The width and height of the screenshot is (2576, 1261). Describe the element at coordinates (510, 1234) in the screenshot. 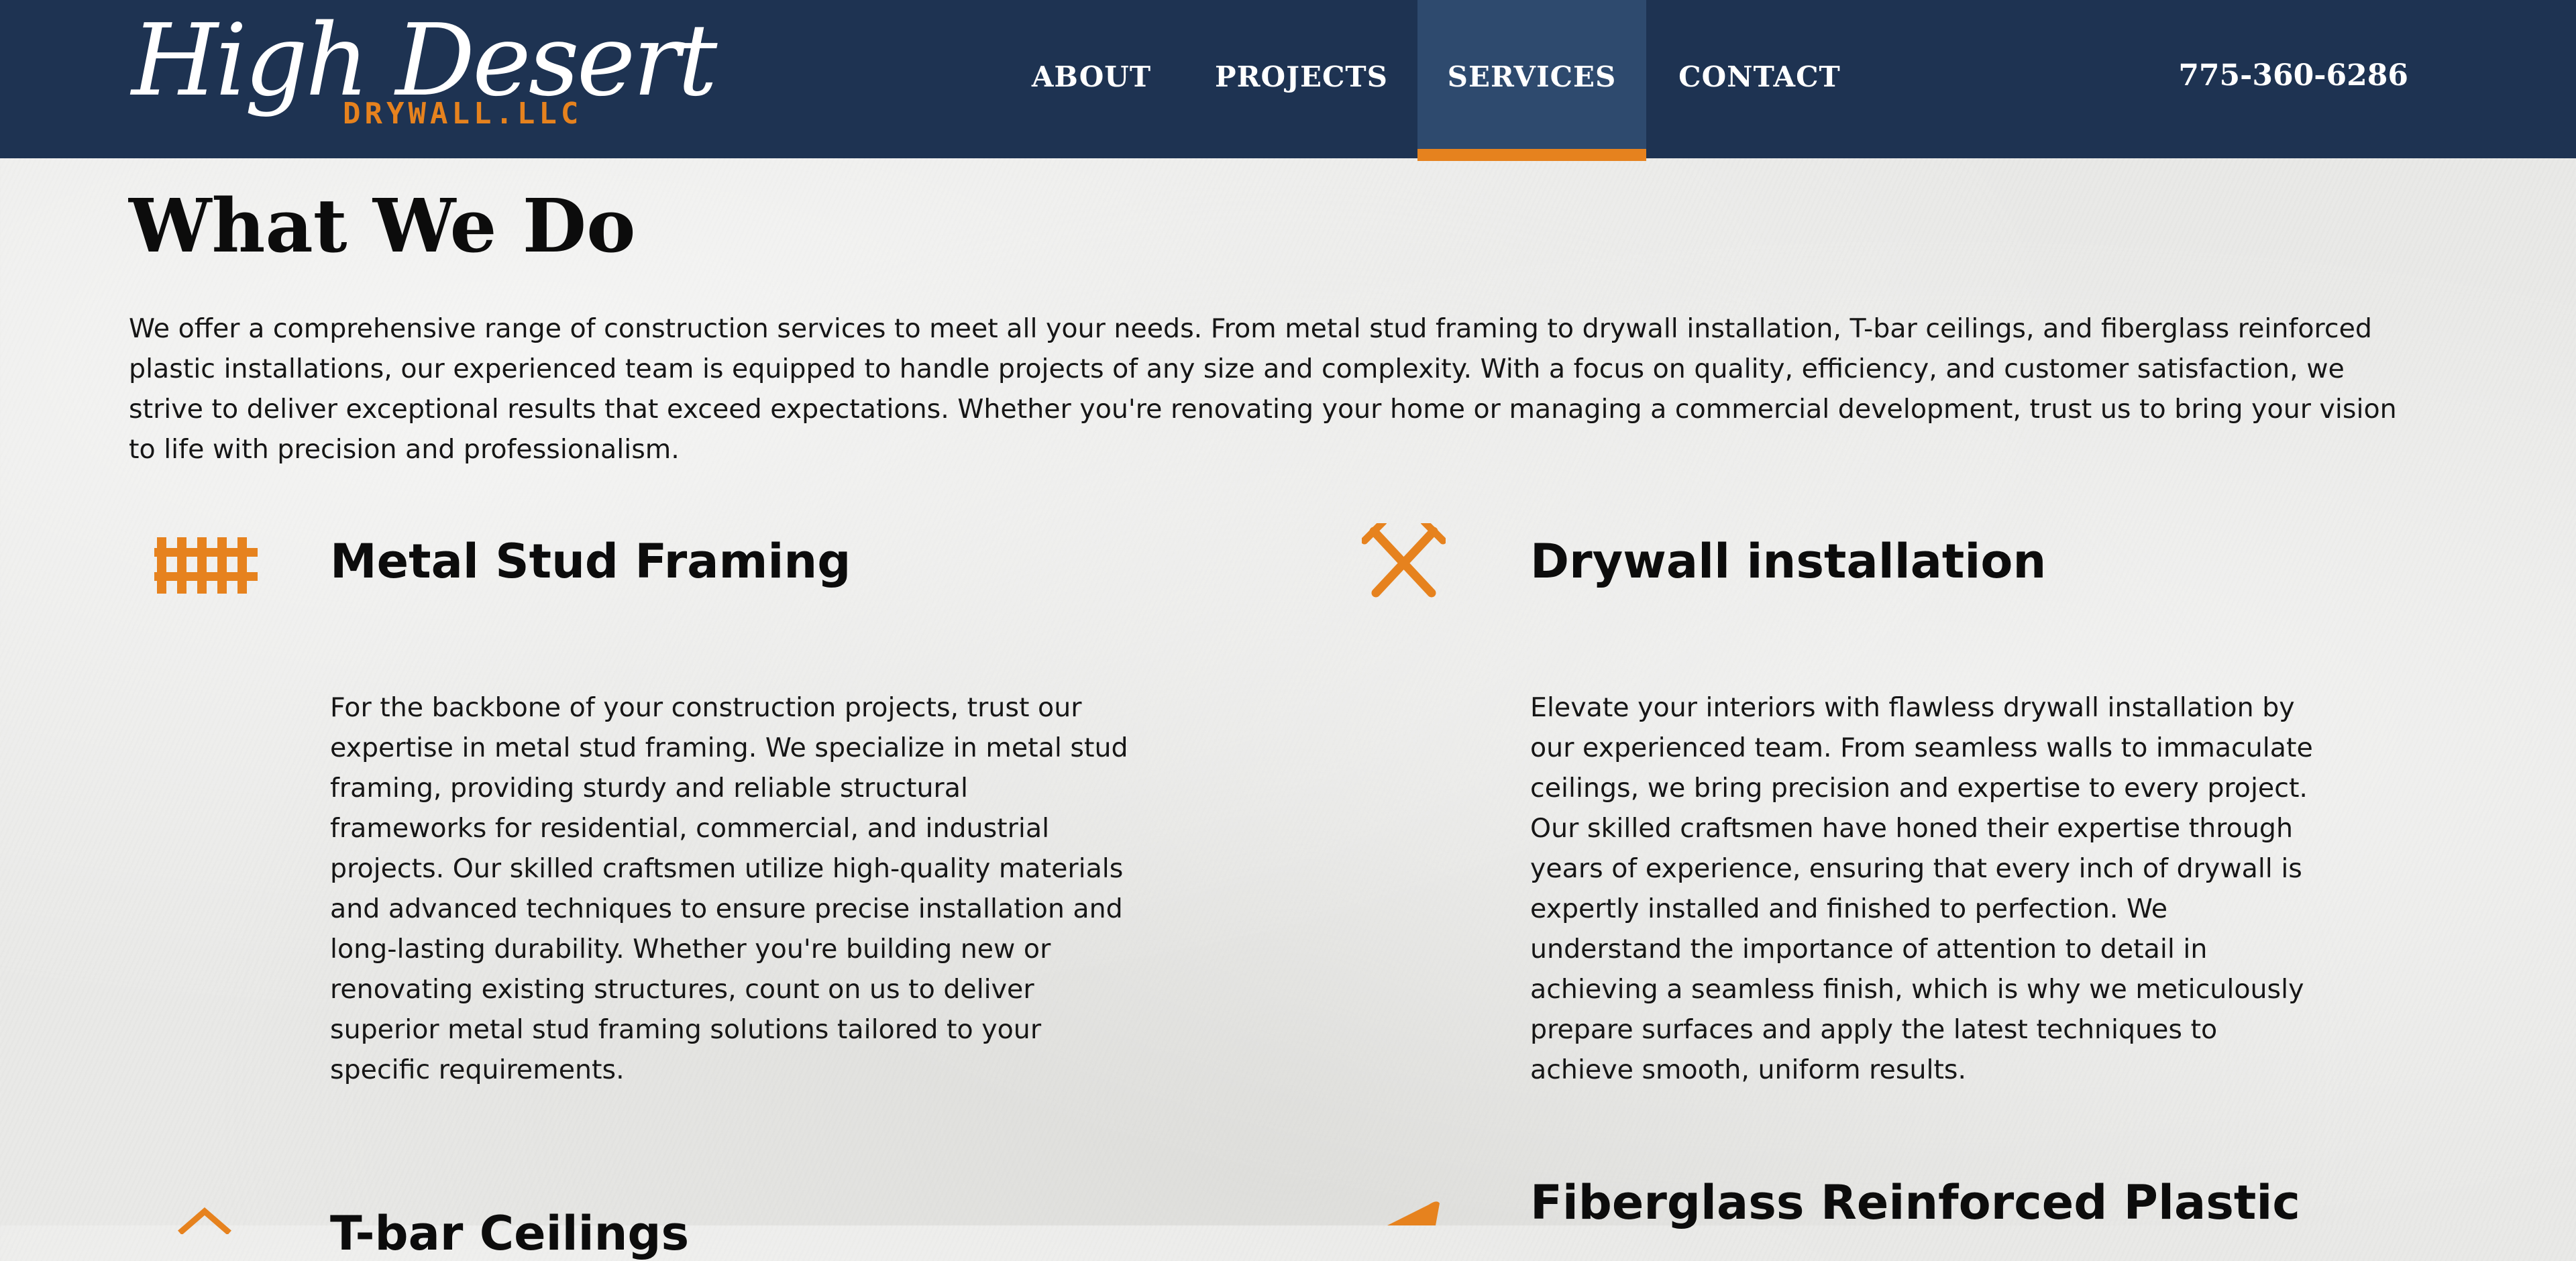

I see `service-title: T-bar Ceilings` at that location.